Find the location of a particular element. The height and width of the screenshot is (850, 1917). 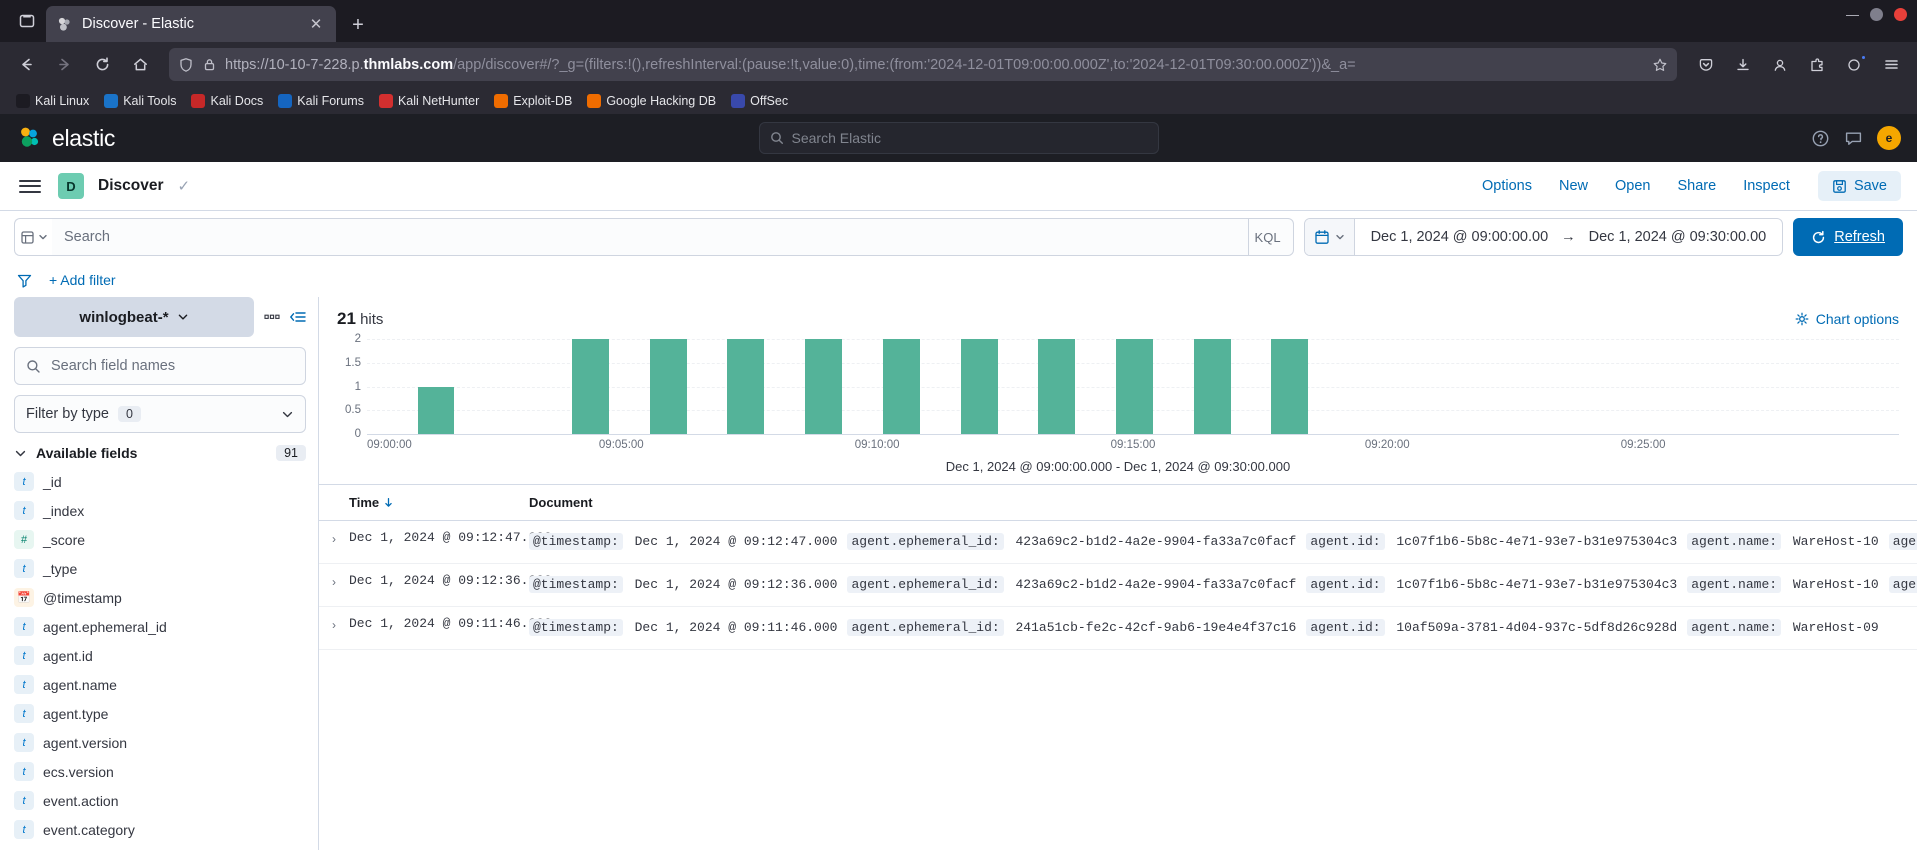

star-icon is located at coordinates (1660, 65).